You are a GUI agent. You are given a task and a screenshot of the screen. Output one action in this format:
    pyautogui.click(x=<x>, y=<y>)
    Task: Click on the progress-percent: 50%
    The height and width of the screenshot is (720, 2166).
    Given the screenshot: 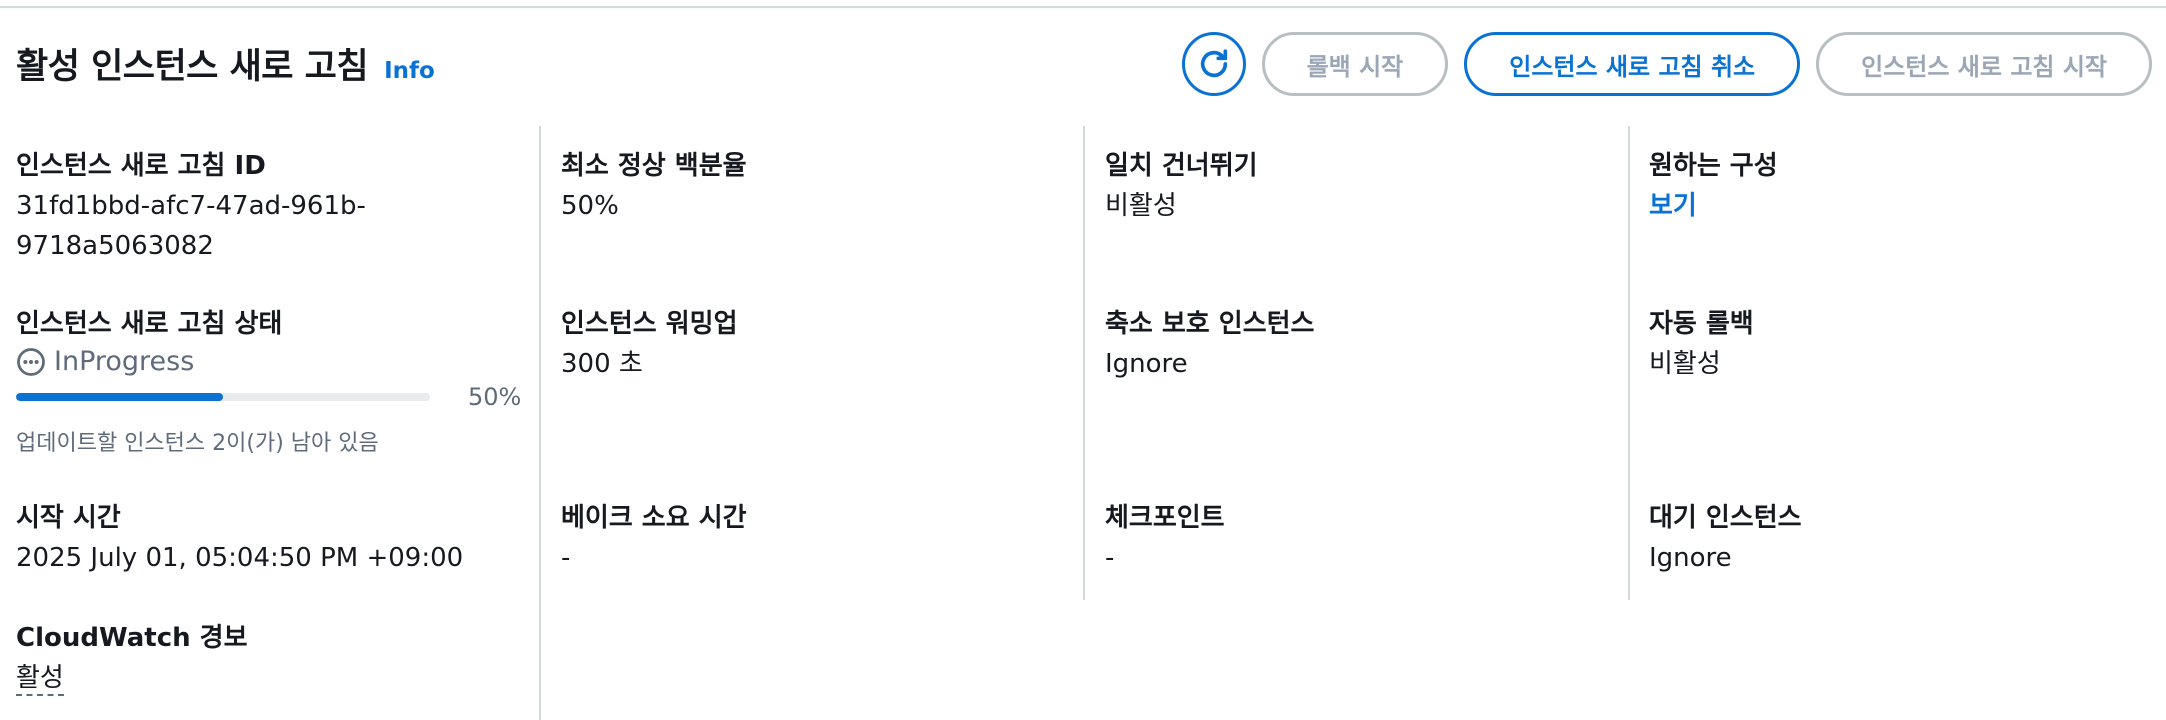 What is the action you would take?
    pyautogui.click(x=495, y=397)
    